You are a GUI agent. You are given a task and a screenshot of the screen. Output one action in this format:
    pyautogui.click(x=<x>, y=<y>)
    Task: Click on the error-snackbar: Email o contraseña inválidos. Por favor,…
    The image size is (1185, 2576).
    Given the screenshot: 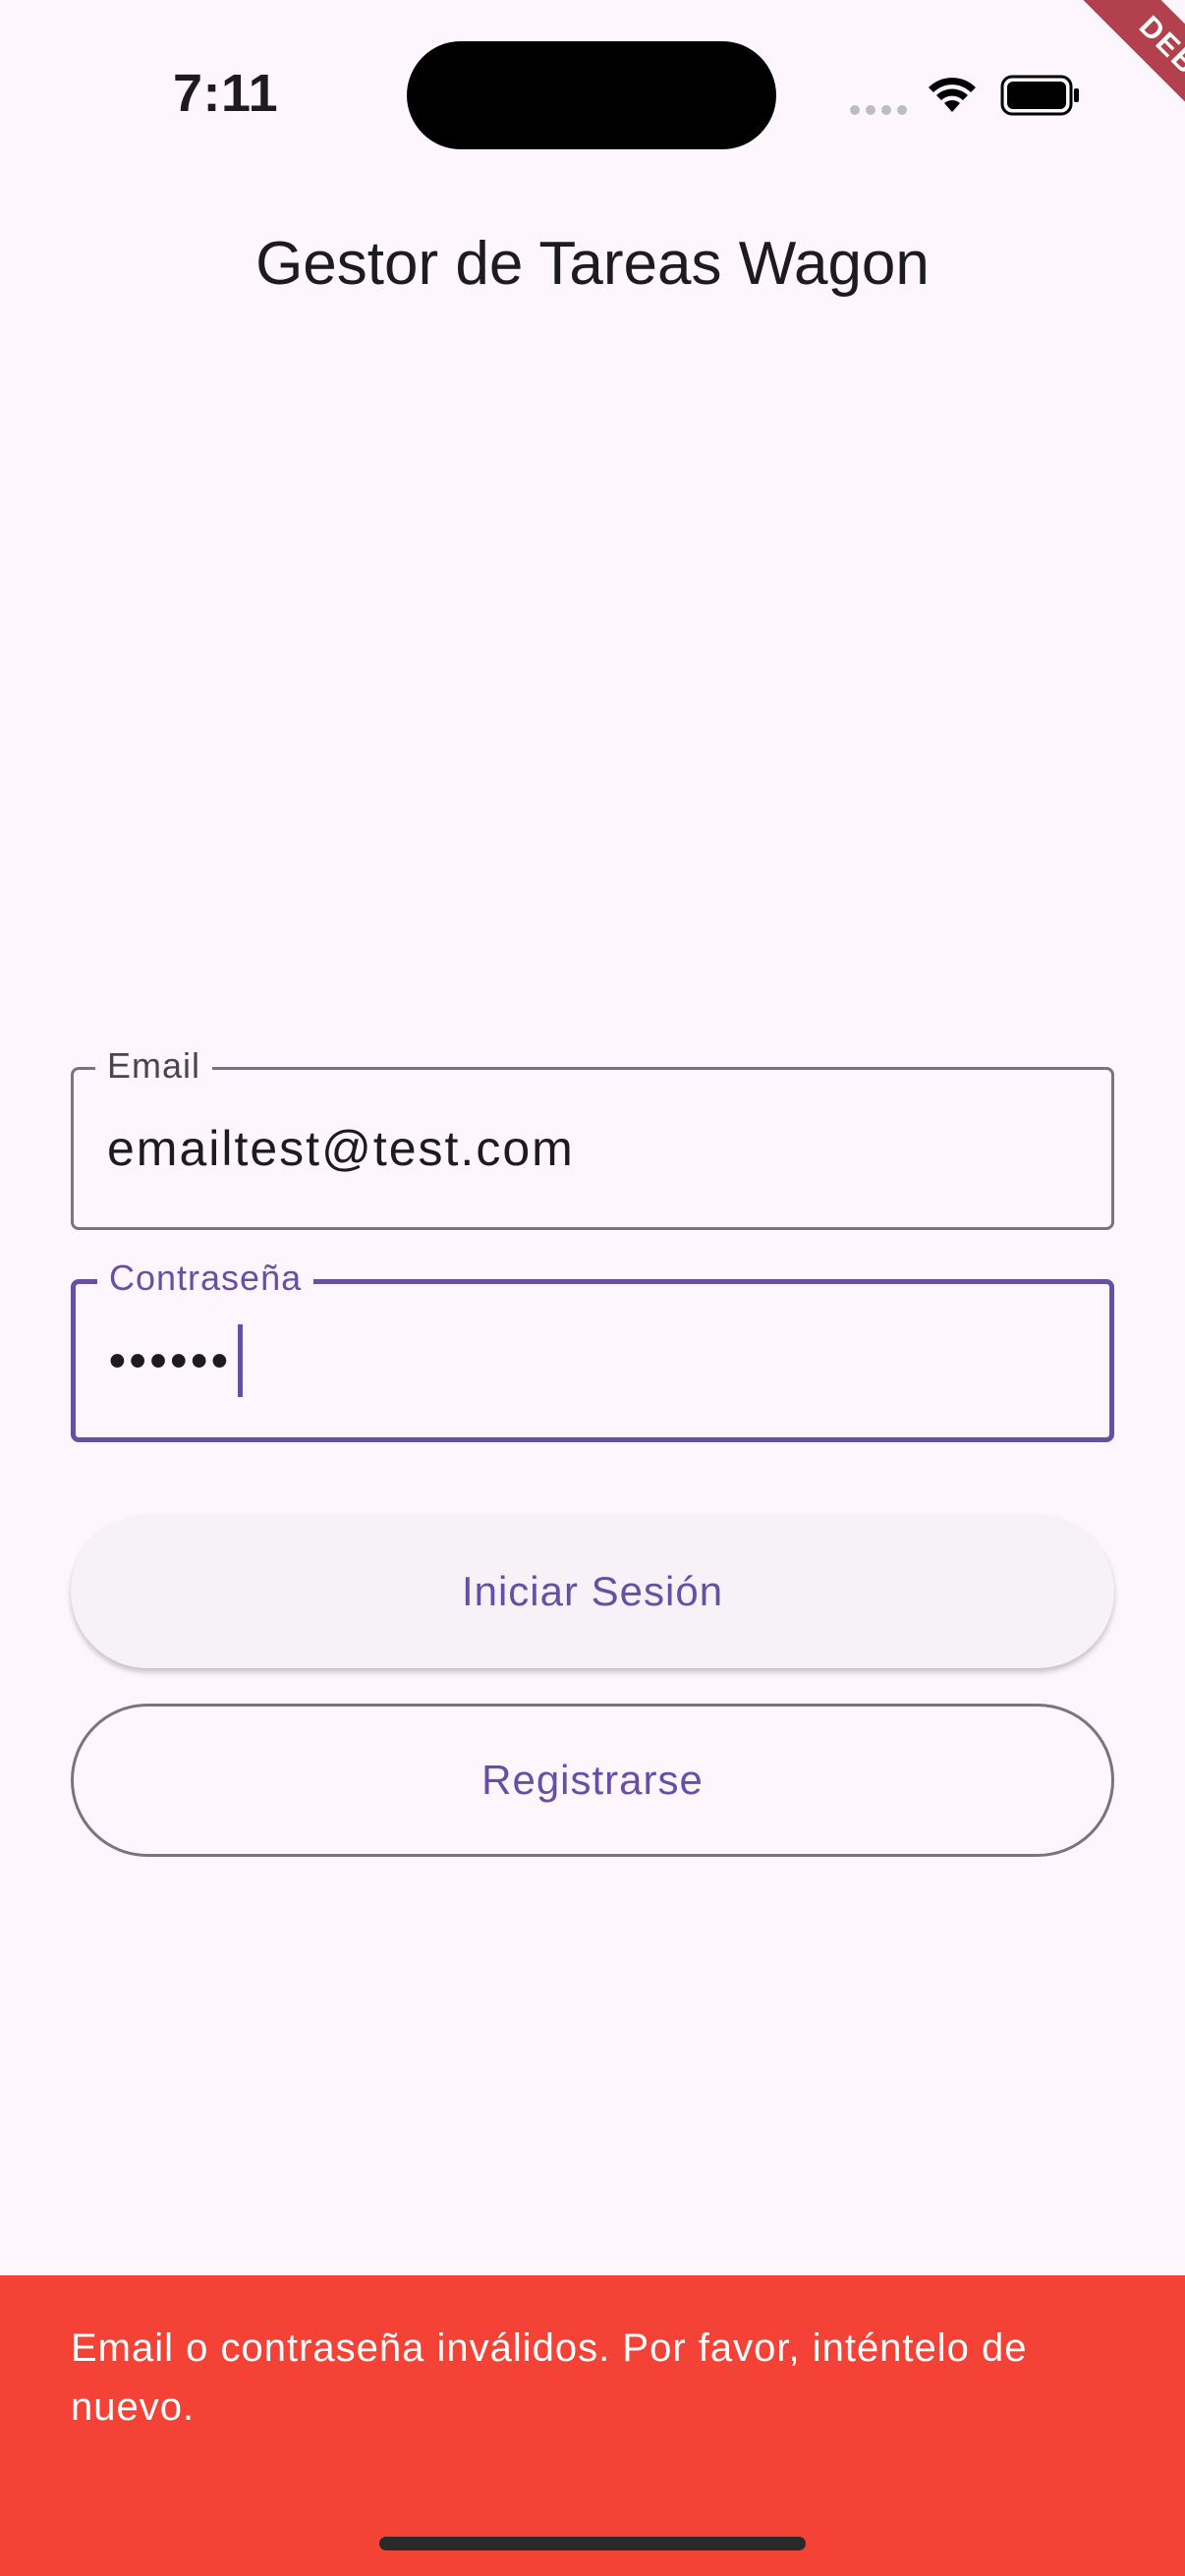 What is the action you would take?
    pyautogui.click(x=592, y=2425)
    